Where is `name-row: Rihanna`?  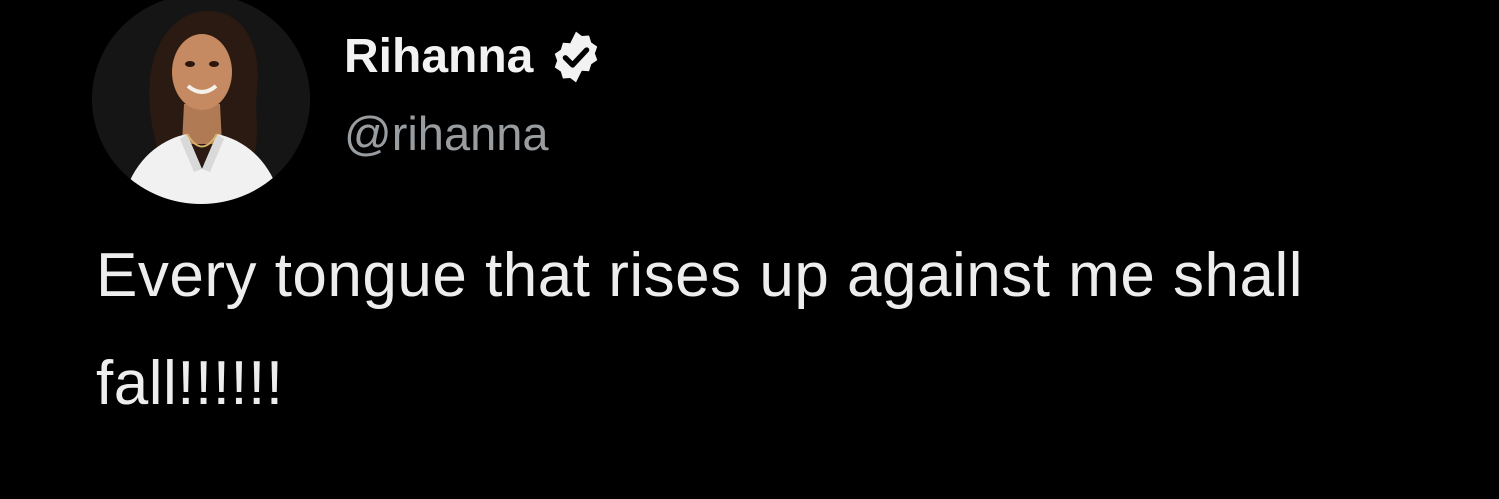
name-row: Rihanna is located at coordinates (474, 57).